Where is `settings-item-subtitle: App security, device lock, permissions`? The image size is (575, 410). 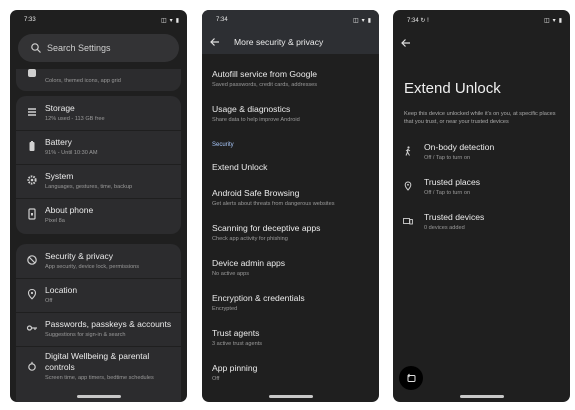
settings-item-subtitle: App security, device lock, permissions is located at coordinates (92, 267).